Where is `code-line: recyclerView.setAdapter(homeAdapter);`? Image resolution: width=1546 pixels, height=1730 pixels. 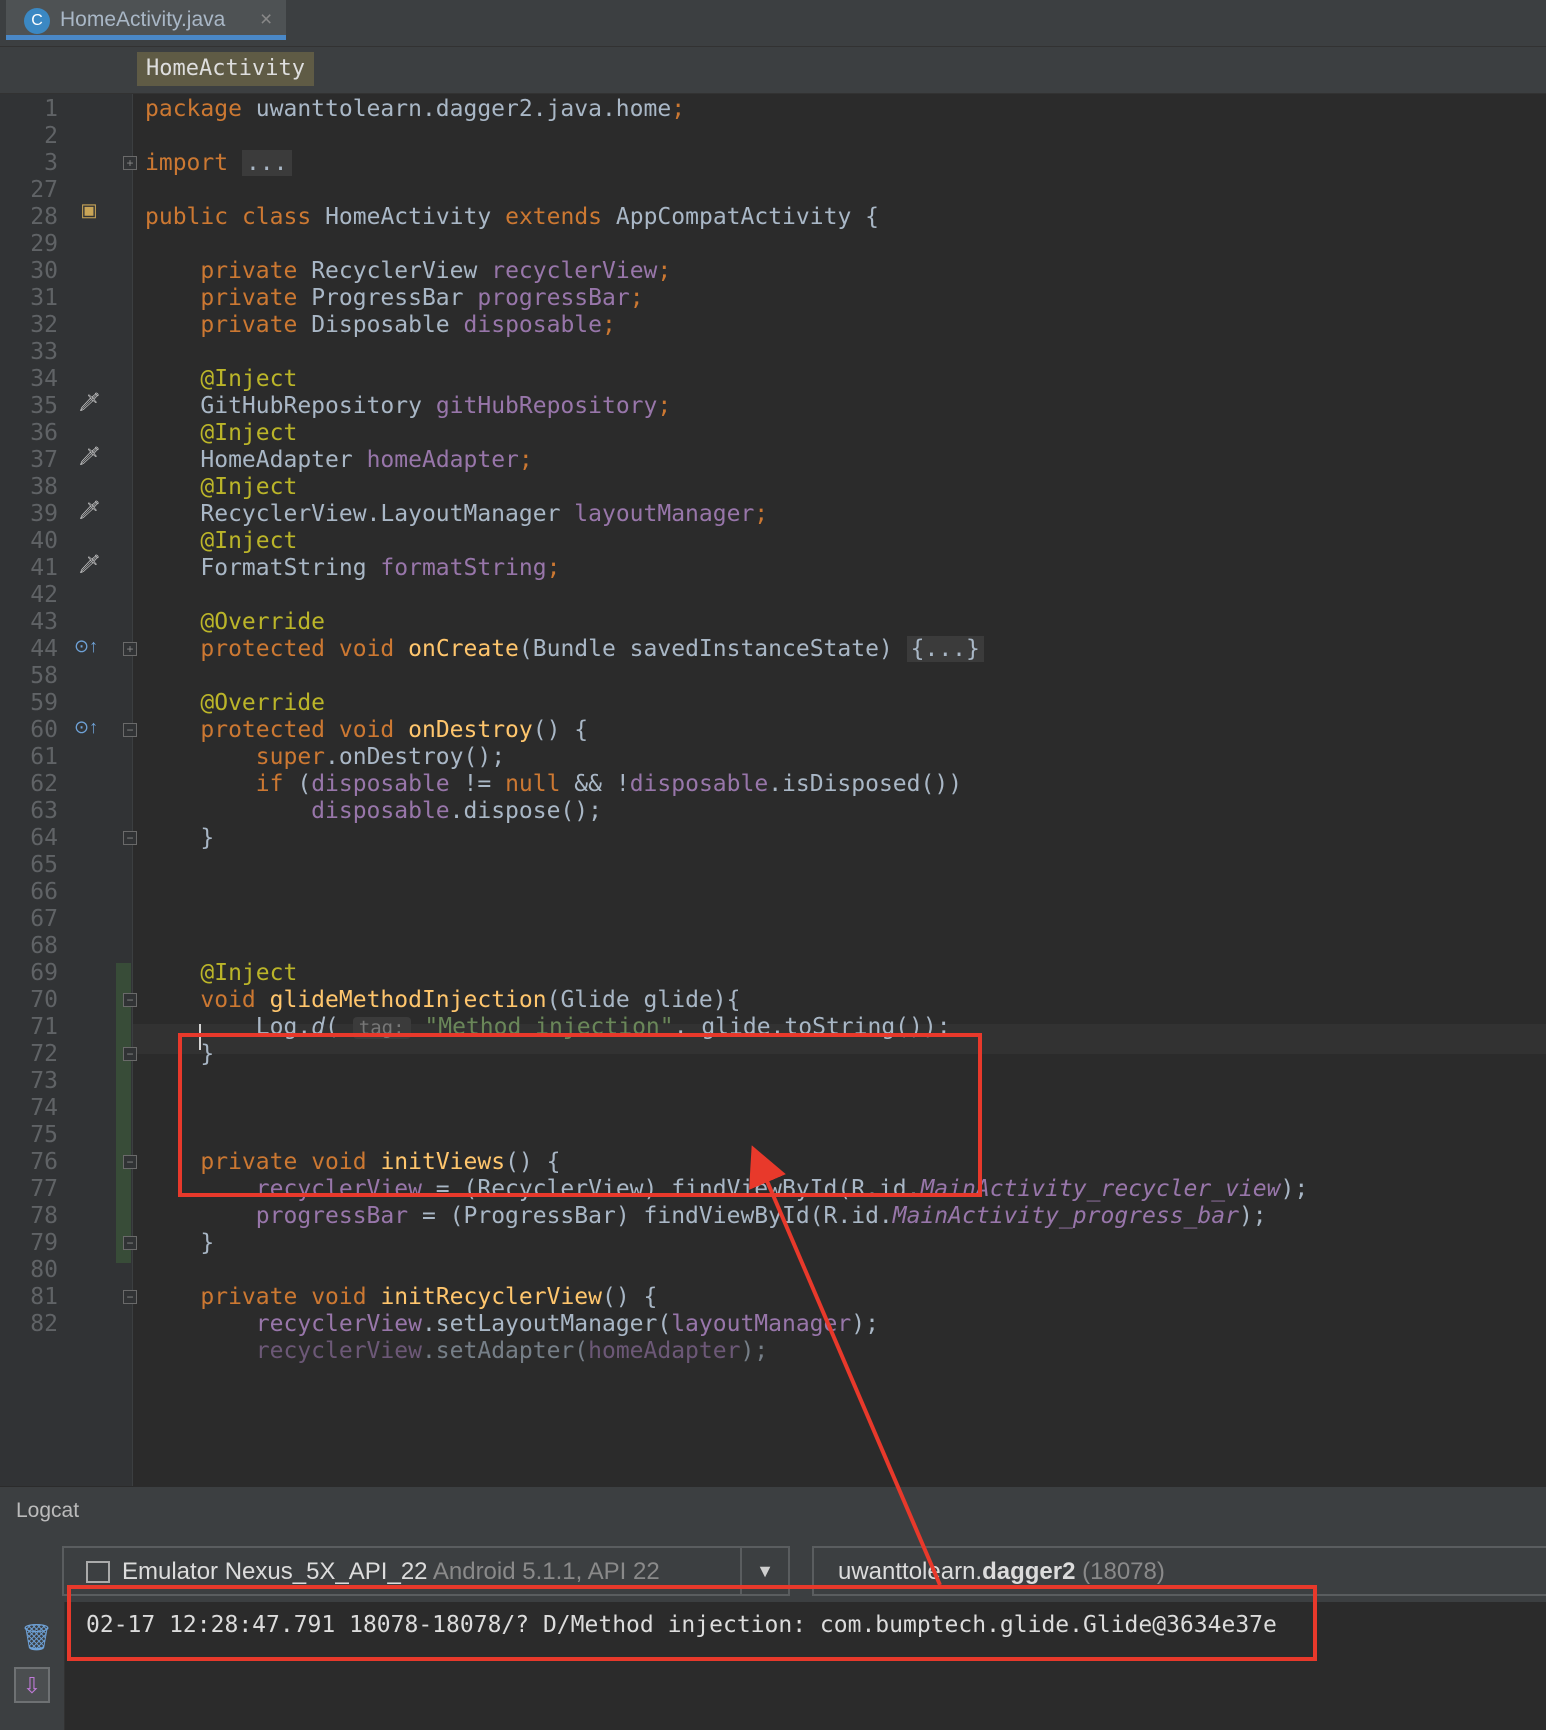
code-line: recyclerView.setAdapter(homeAdapter); is located at coordinates (512, 1351).